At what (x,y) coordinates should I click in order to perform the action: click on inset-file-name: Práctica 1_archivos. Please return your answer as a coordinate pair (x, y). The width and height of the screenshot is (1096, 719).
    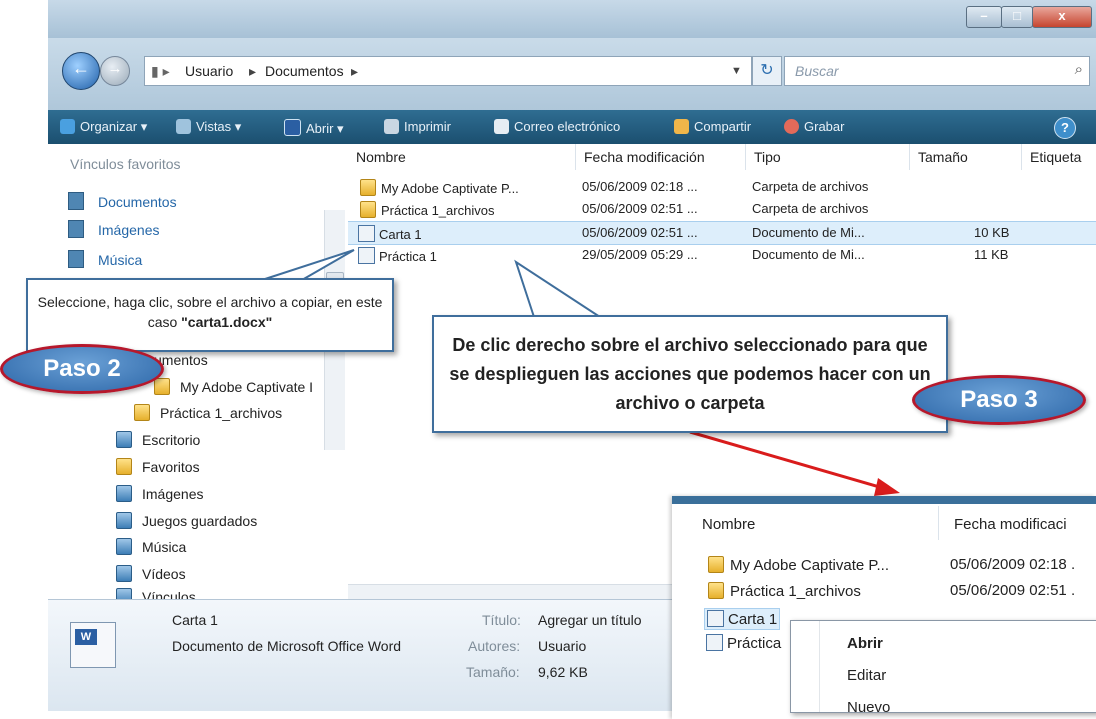
    Looking at the image, I should click on (795, 591).